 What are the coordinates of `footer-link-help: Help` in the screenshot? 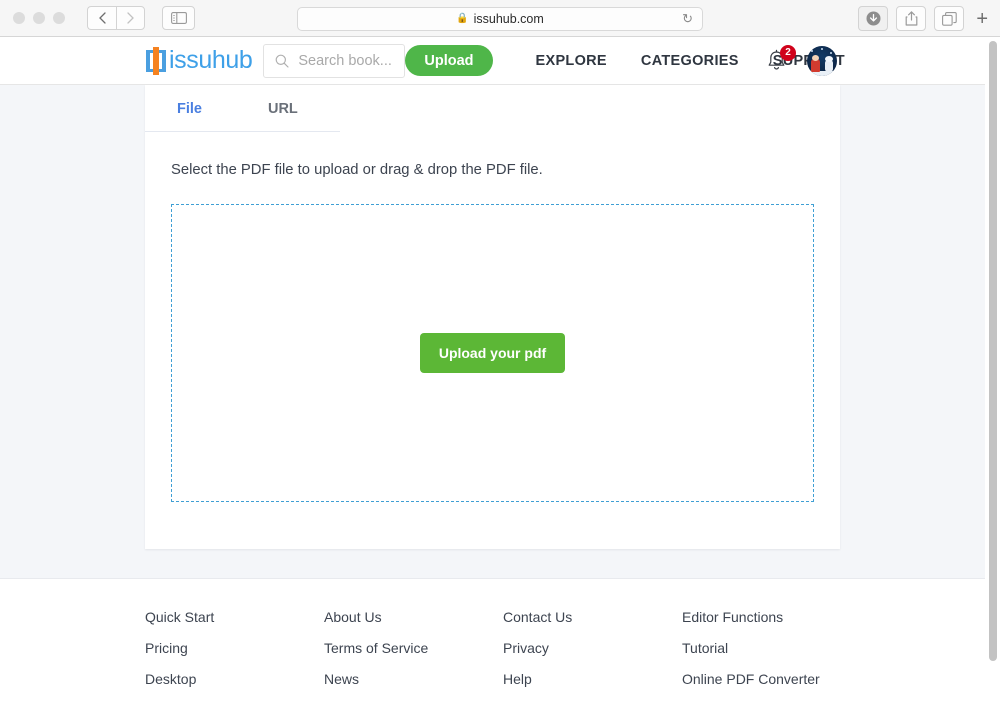 It's located at (592, 679).